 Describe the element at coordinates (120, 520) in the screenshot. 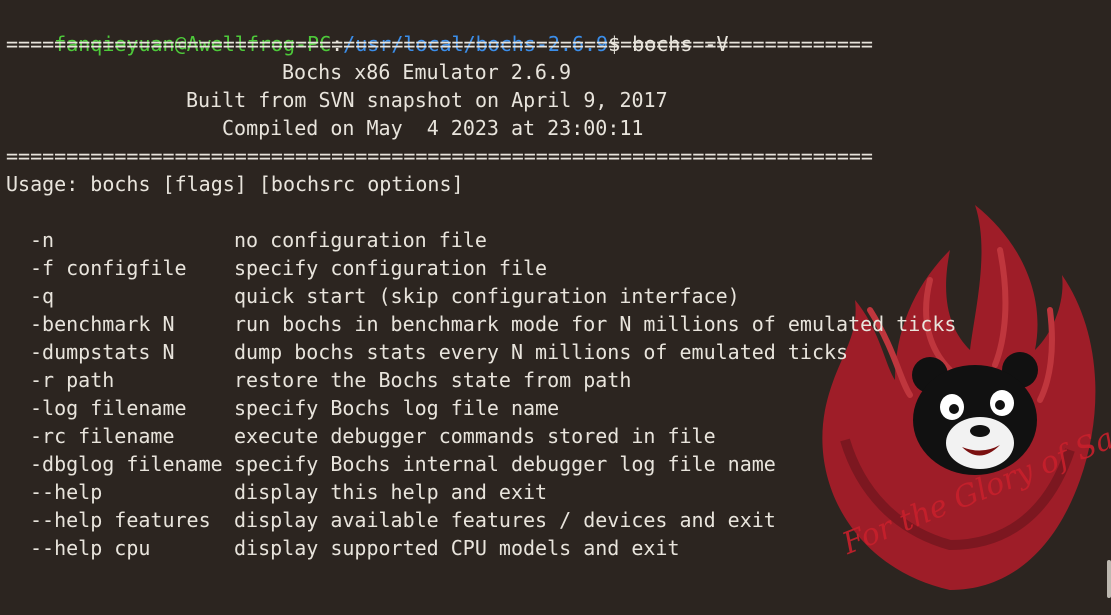

I see `option-flag: --help features` at that location.